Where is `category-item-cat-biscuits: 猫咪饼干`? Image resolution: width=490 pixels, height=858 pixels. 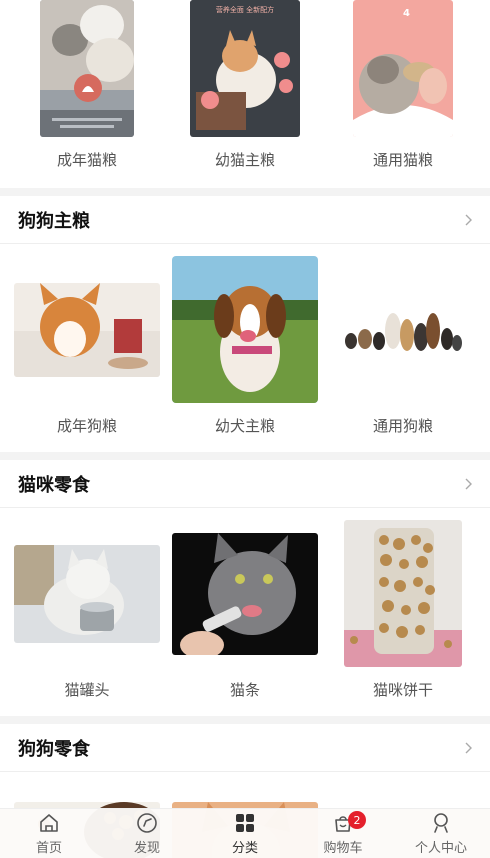
category-item-cat-biscuits: 猫咪饼干 is located at coordinates (403, 610).